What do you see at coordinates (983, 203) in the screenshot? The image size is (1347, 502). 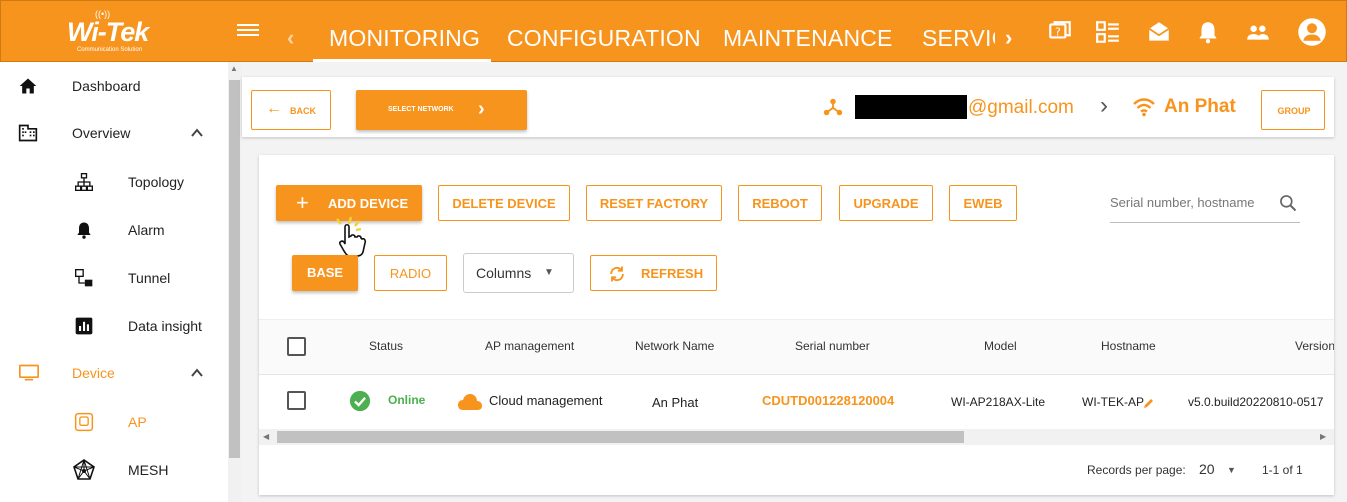 I see `eweb-button: EWEB` at bounding box center [983, 203].